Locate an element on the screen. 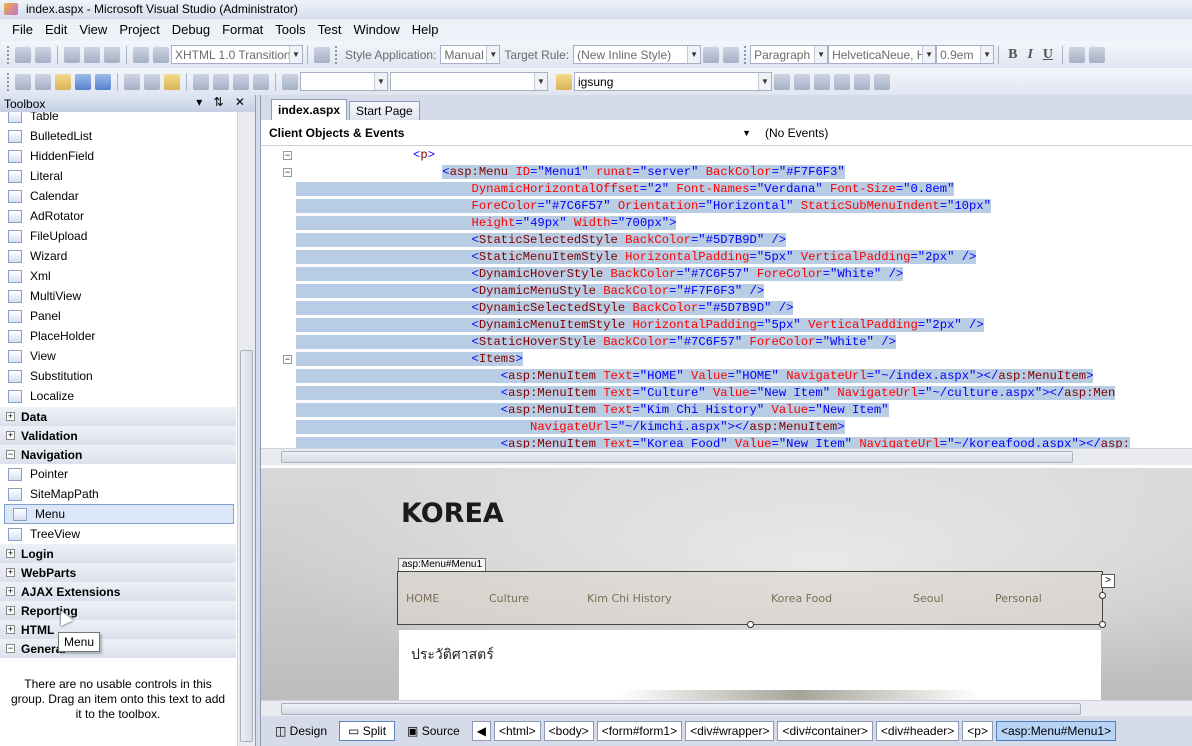 Image resolution: width=1192 pixels, height=746 pixels. solution-configuration-dropdown: ▼ is located at coordinates (344, 81).